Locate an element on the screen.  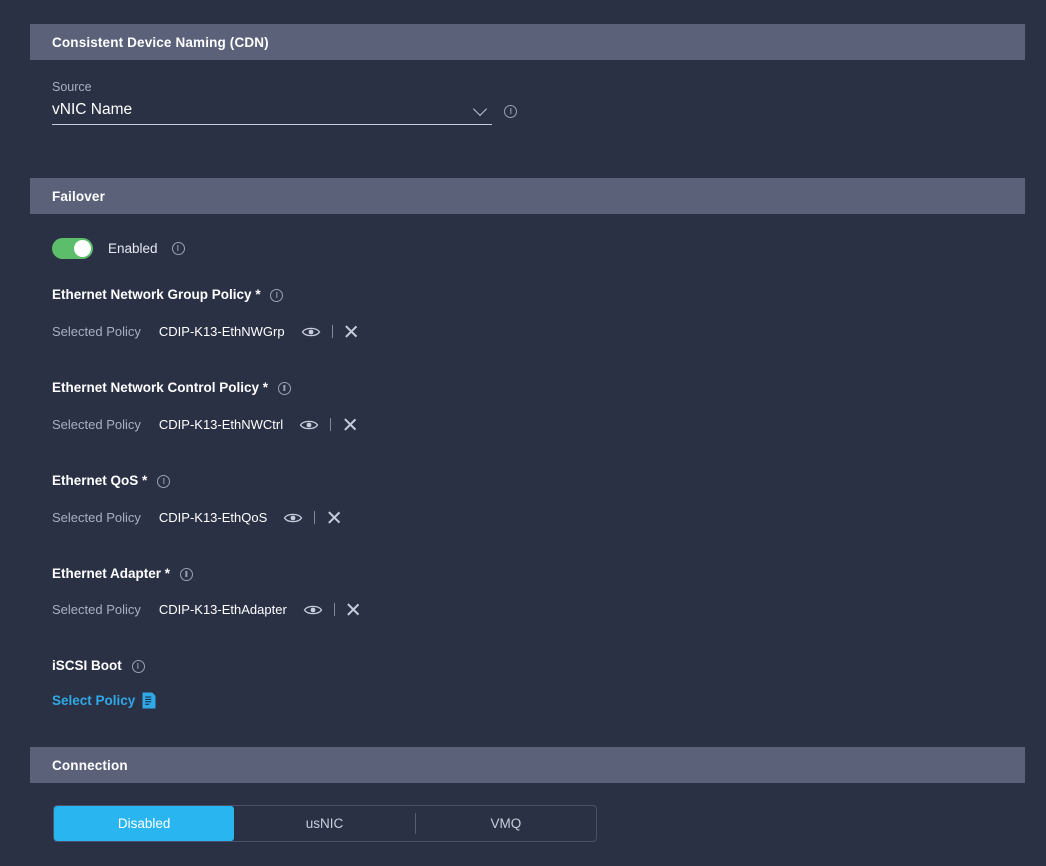
connection-option-label: usNIC is located at coordinates (324, 823).